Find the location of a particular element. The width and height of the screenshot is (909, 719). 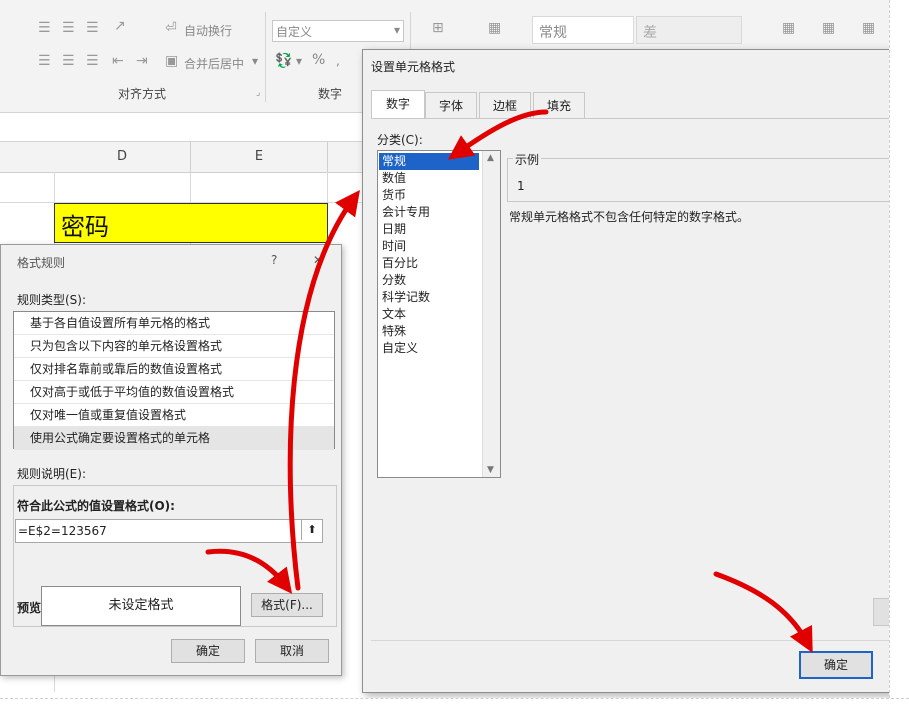

arrow-to-ok-button is located at coordinates (763, 612).